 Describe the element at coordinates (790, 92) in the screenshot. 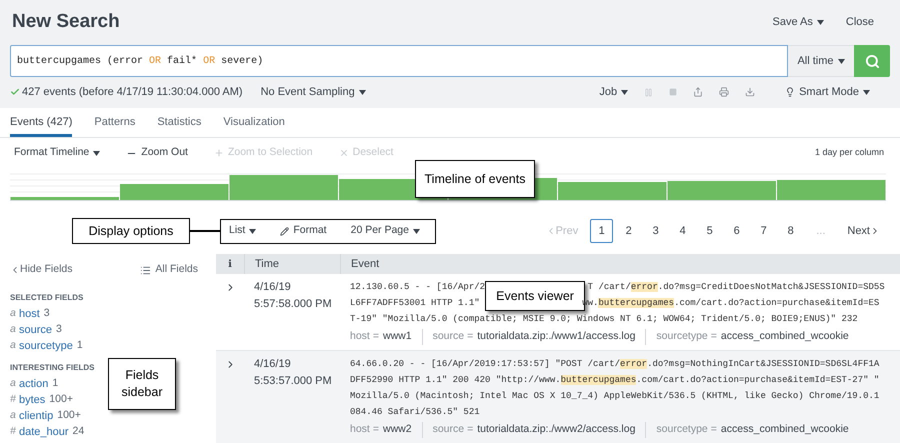

I see `bulb-icon` at that location.